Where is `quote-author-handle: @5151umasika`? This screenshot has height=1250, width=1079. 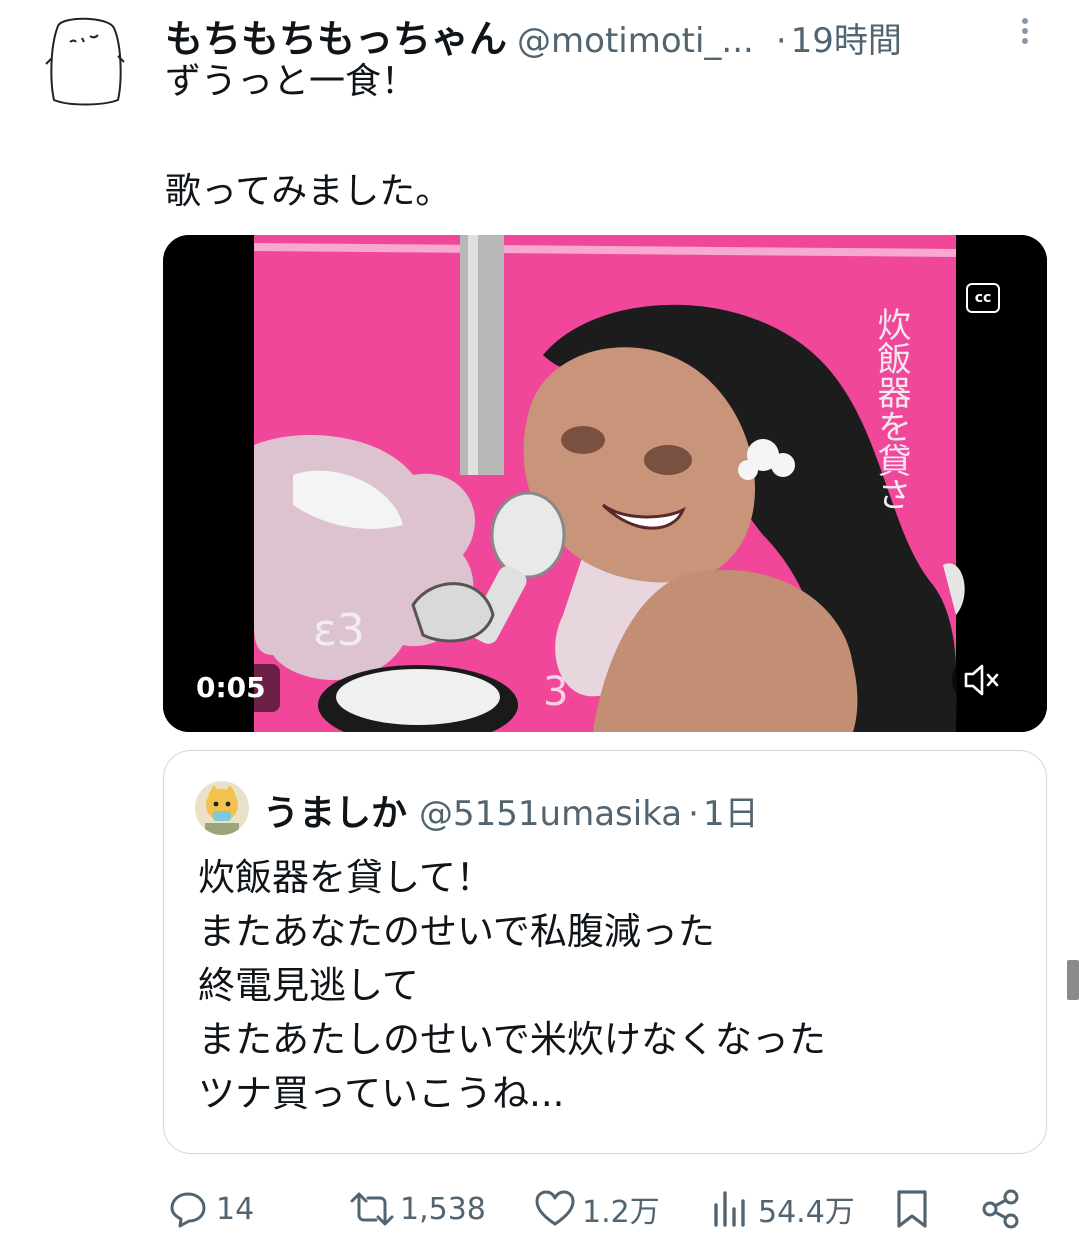 quote-author-handle: @5151umasika is located at coordinates (550, 814).